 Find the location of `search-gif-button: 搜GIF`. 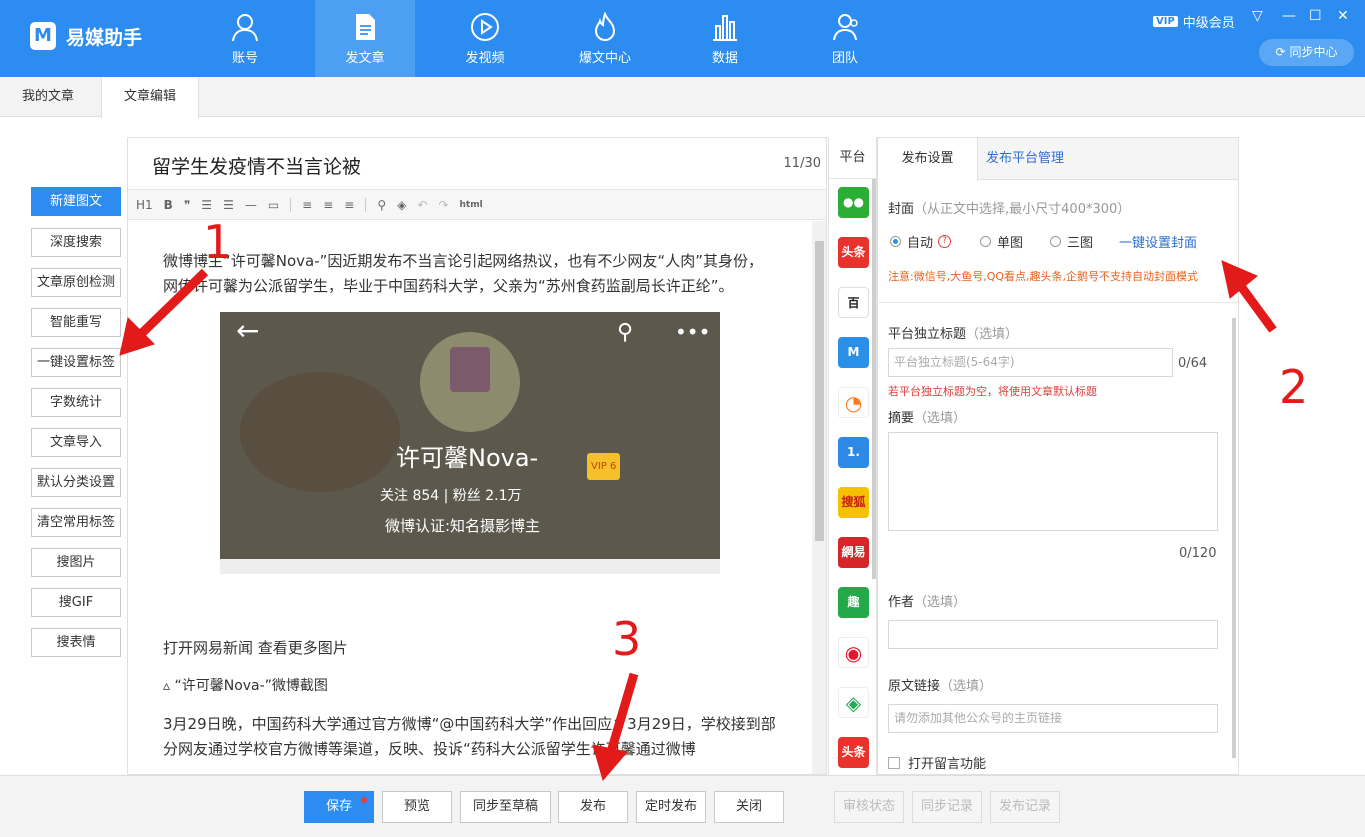

search-gif-button: 搜GIF is located at coordinates (76, 602).